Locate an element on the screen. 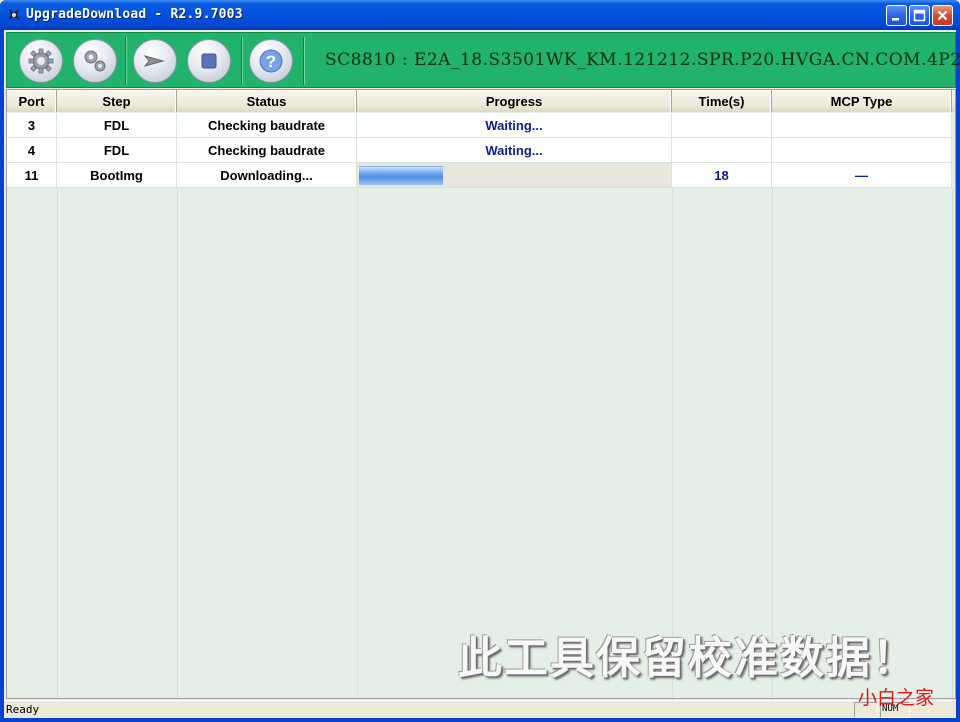  status-bar: Ready NUM is located at coordinates (480, 709).